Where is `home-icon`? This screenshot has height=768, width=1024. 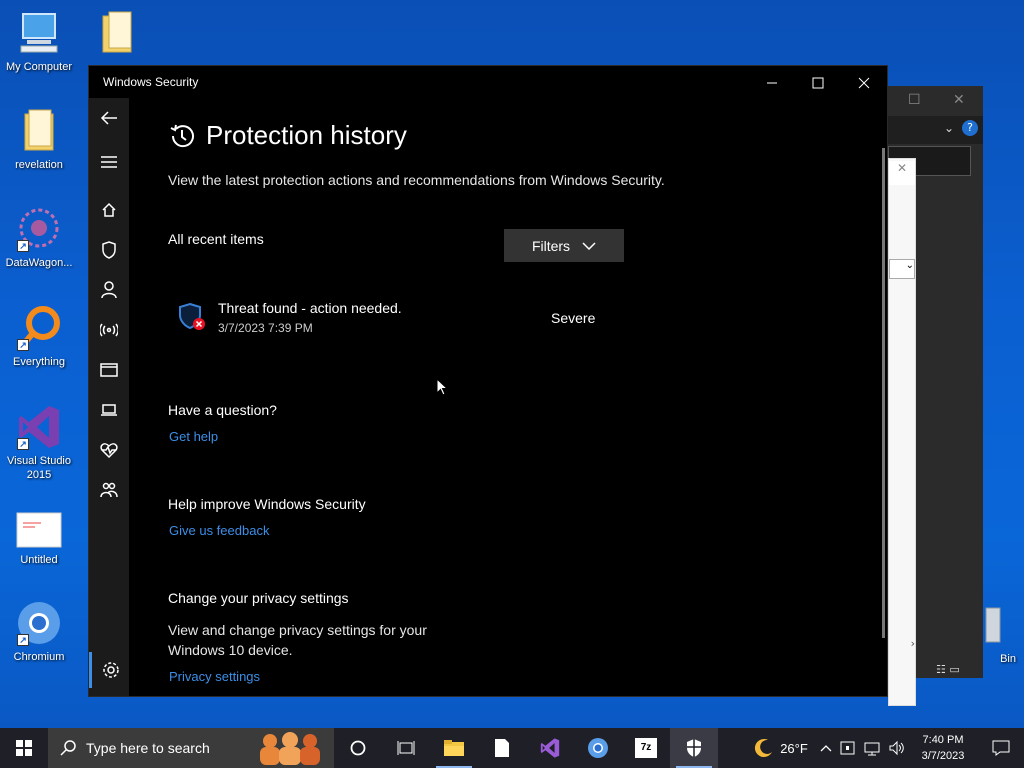 home-icon is located at coordinates (109, 209).